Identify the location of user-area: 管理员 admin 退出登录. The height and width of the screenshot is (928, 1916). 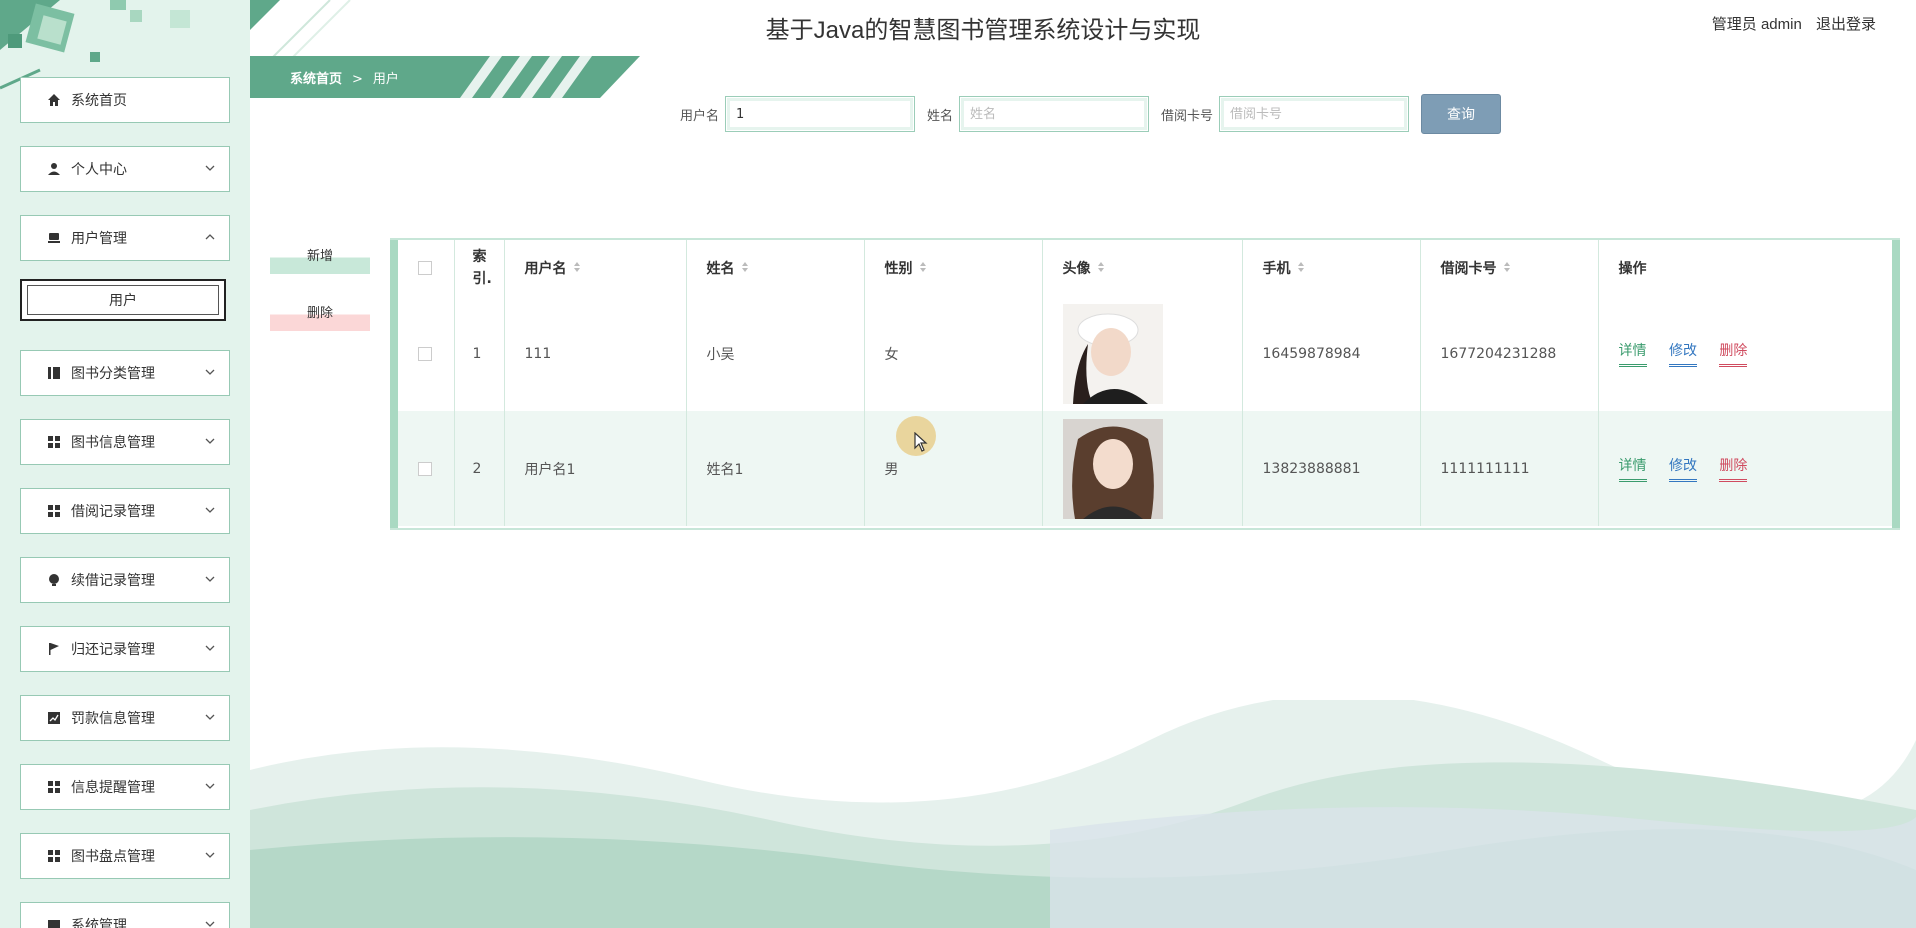
(1794, 23).